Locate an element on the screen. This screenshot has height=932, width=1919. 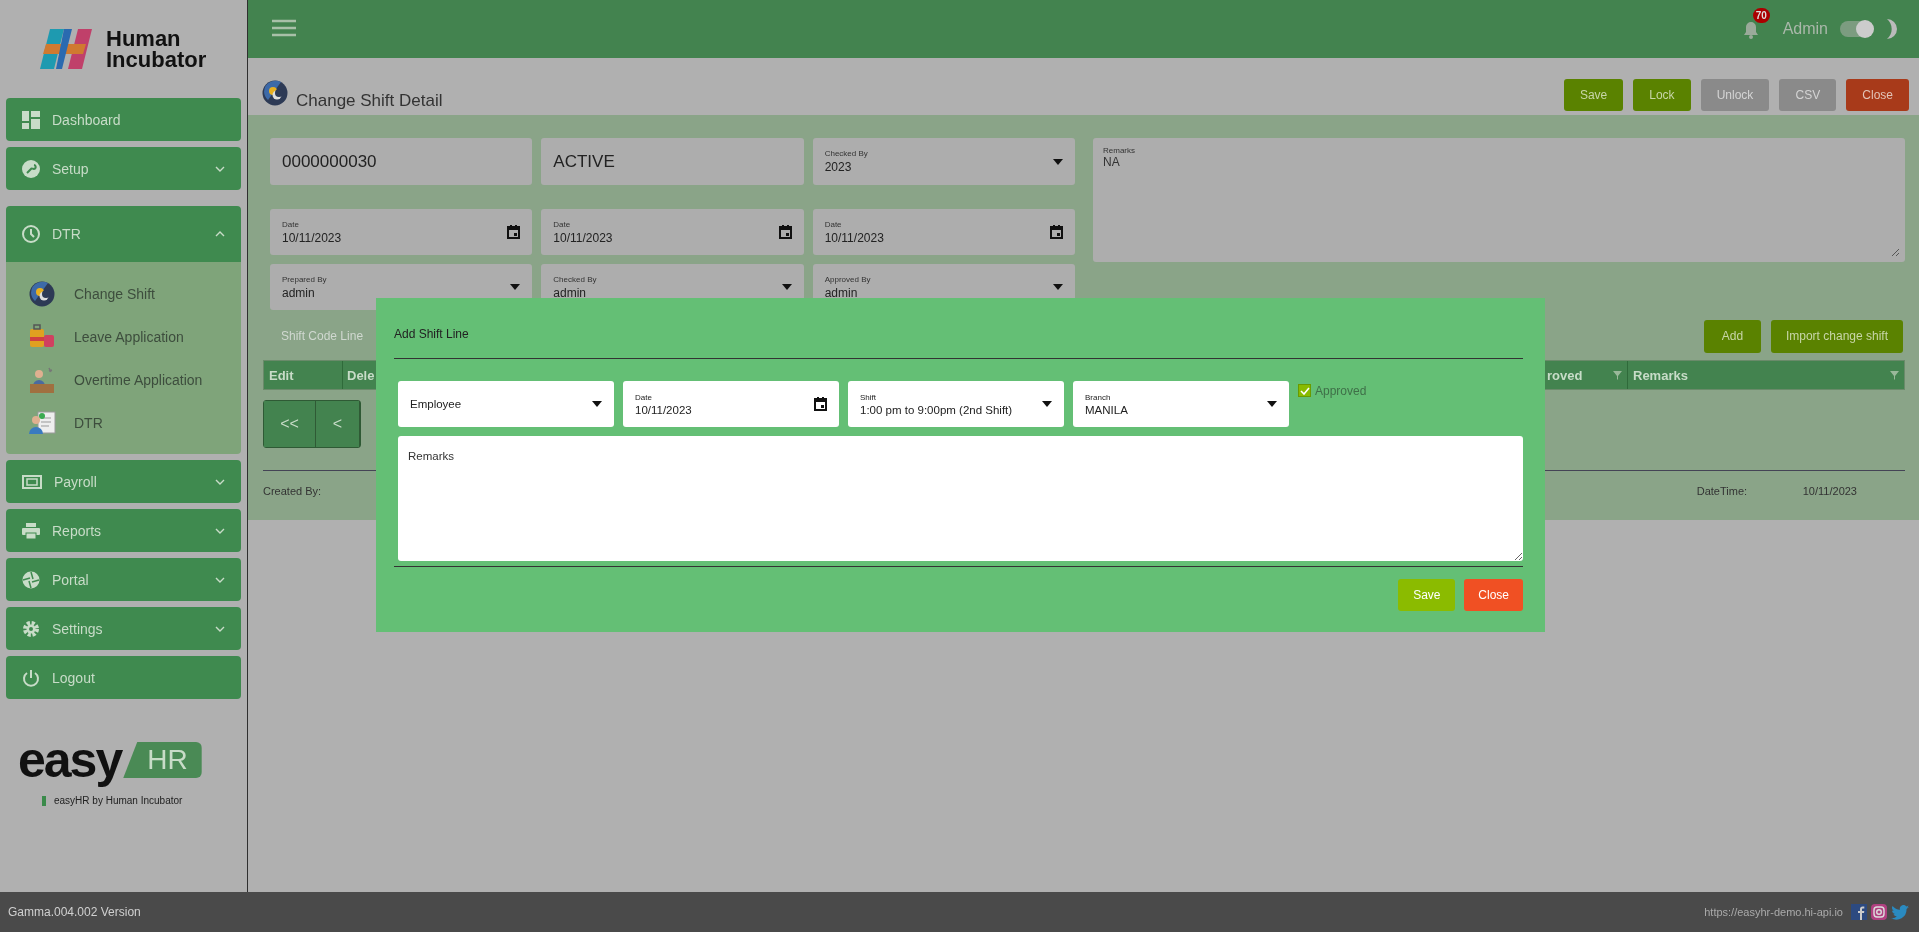
chevron-up-icon is located at coordinates (220, 234).